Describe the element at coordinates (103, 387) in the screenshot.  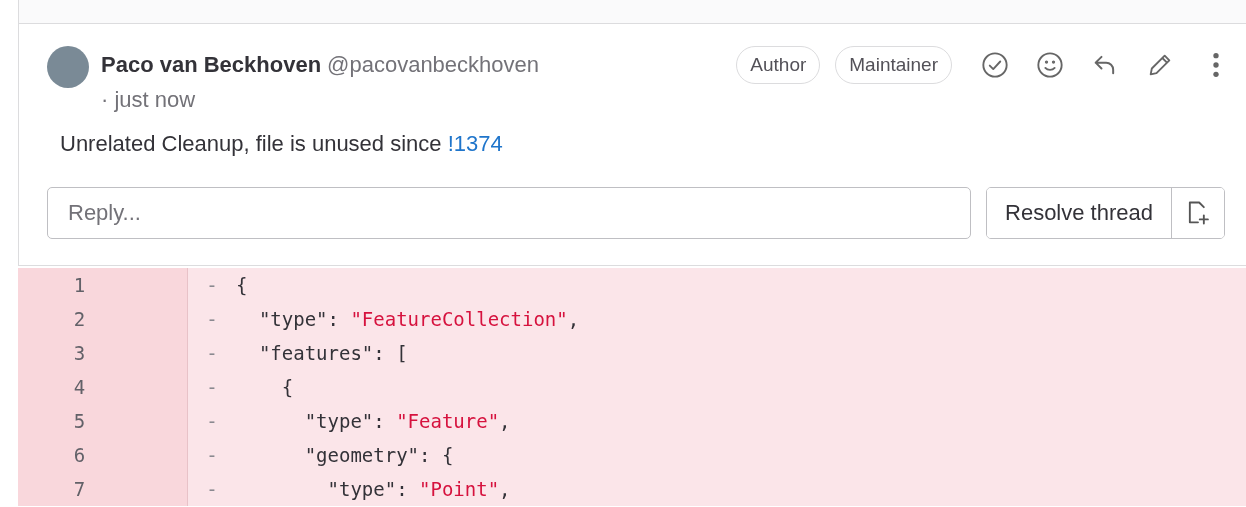
I see `line-number: 4` at that location.